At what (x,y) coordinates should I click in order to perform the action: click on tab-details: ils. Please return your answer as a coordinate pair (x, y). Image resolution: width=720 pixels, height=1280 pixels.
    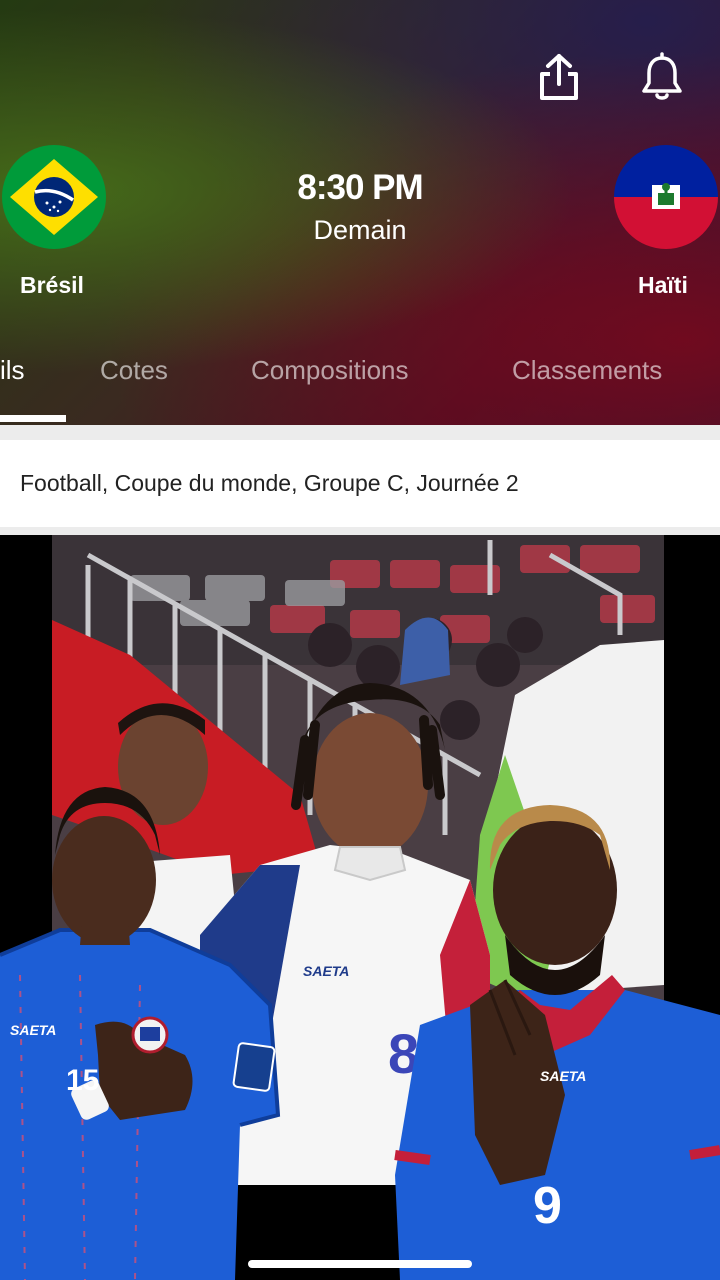
    Looking at the image, I should click on (12, 370).